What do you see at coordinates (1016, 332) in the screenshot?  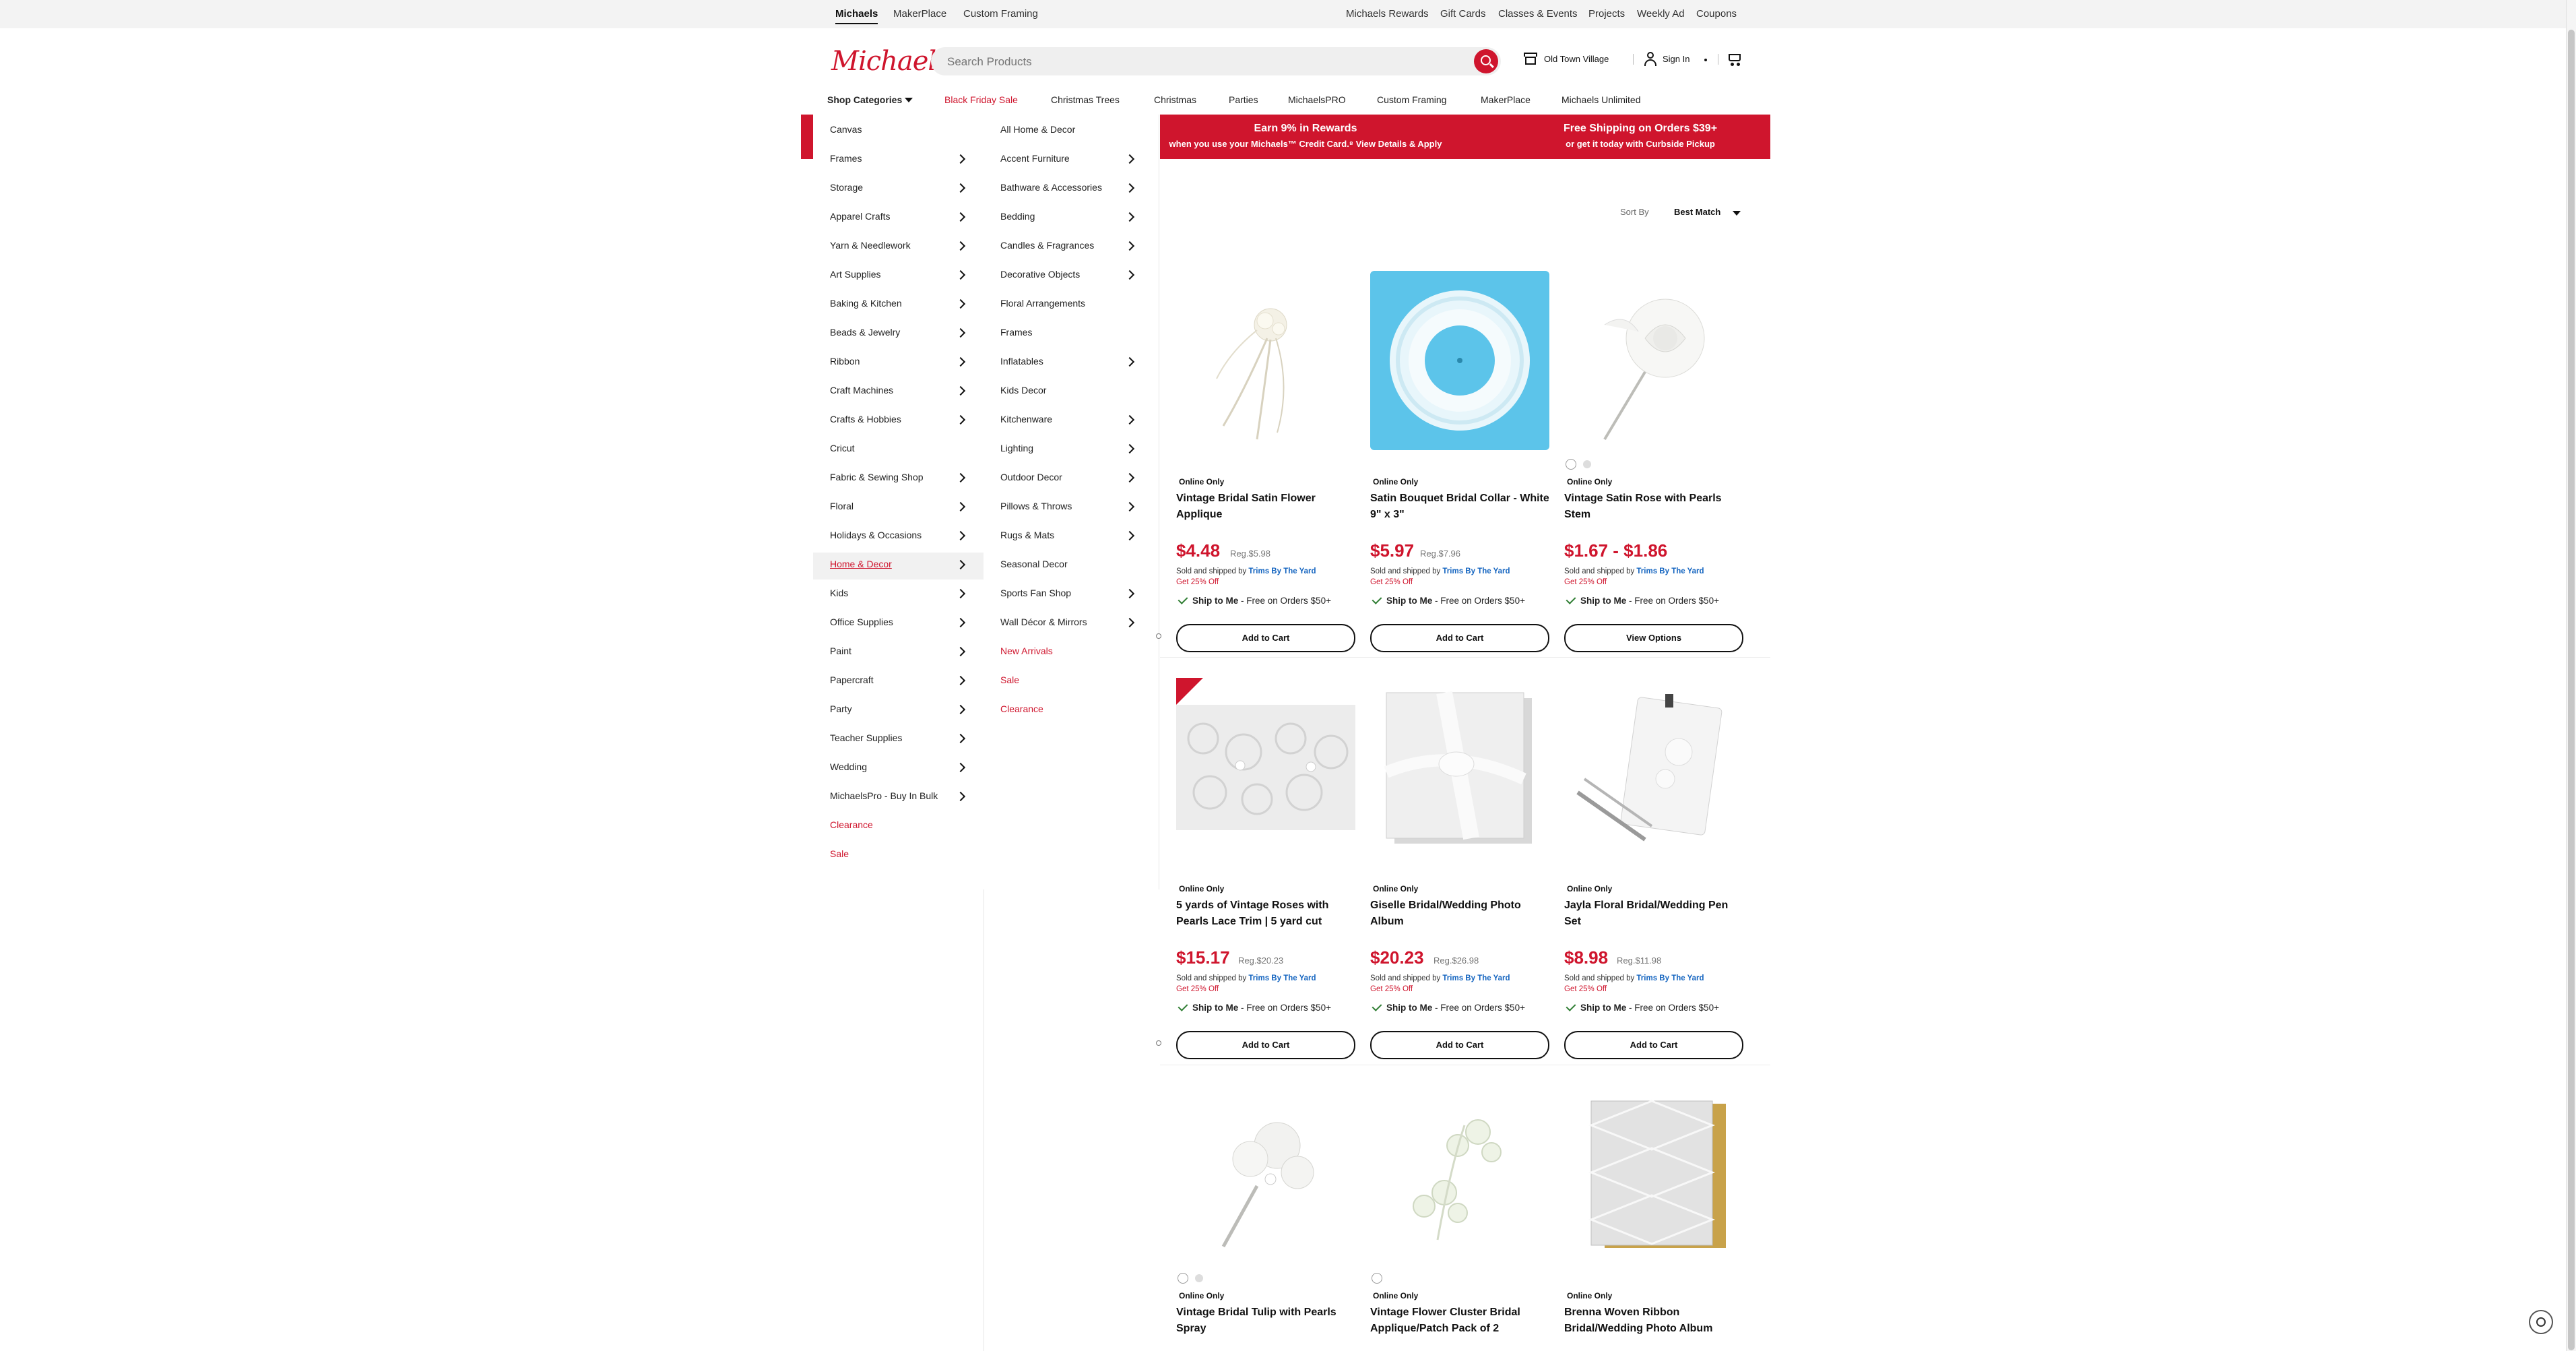 I see `menu-subcategory-item: Frames` at bounding box center [1016, 332].